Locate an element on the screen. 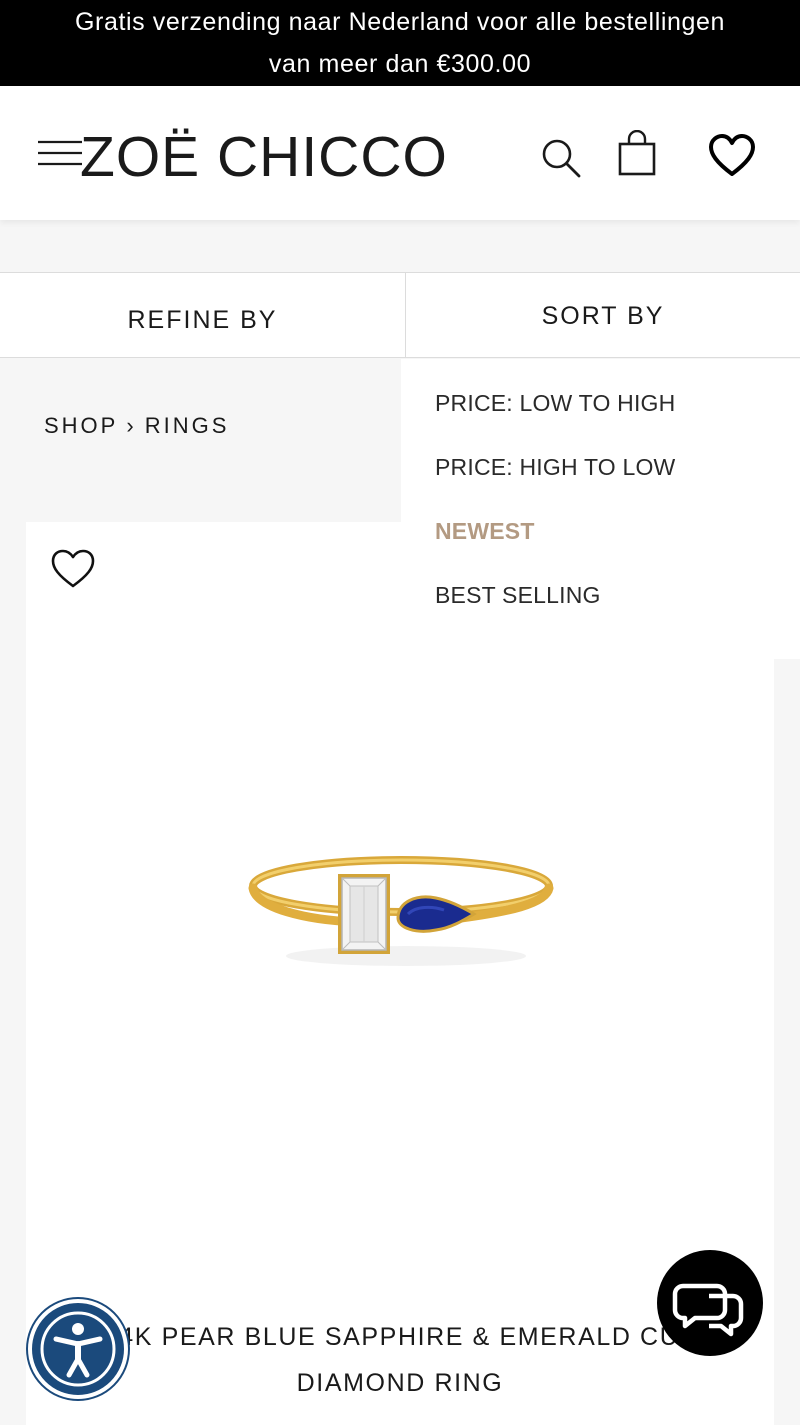 Image resolution: width=800 pixels, height=1425 pixels. wishlist-heart-icon is located at coordinates (73, 569).